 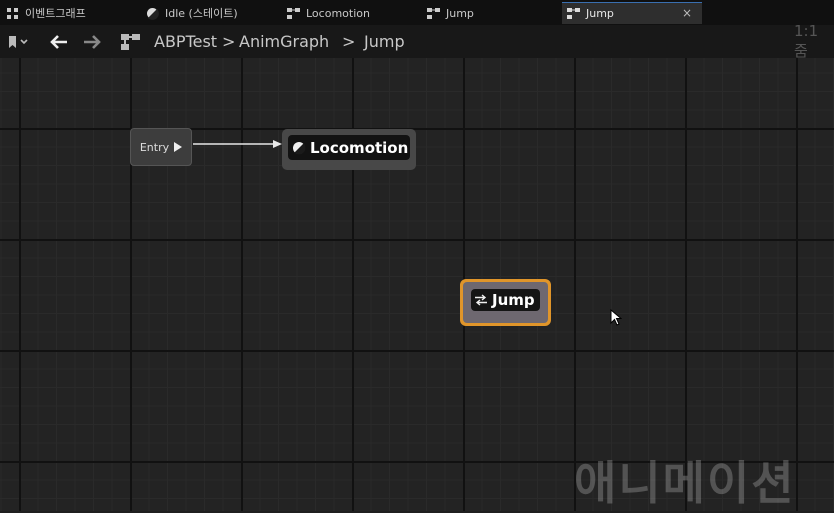 What do you see at coordinates (417, 41) in the screenshot?
I see `graph-toolbar: ABPTest > AnimGraph > Jump 1:1 줌` at bounding box center [417, 41].